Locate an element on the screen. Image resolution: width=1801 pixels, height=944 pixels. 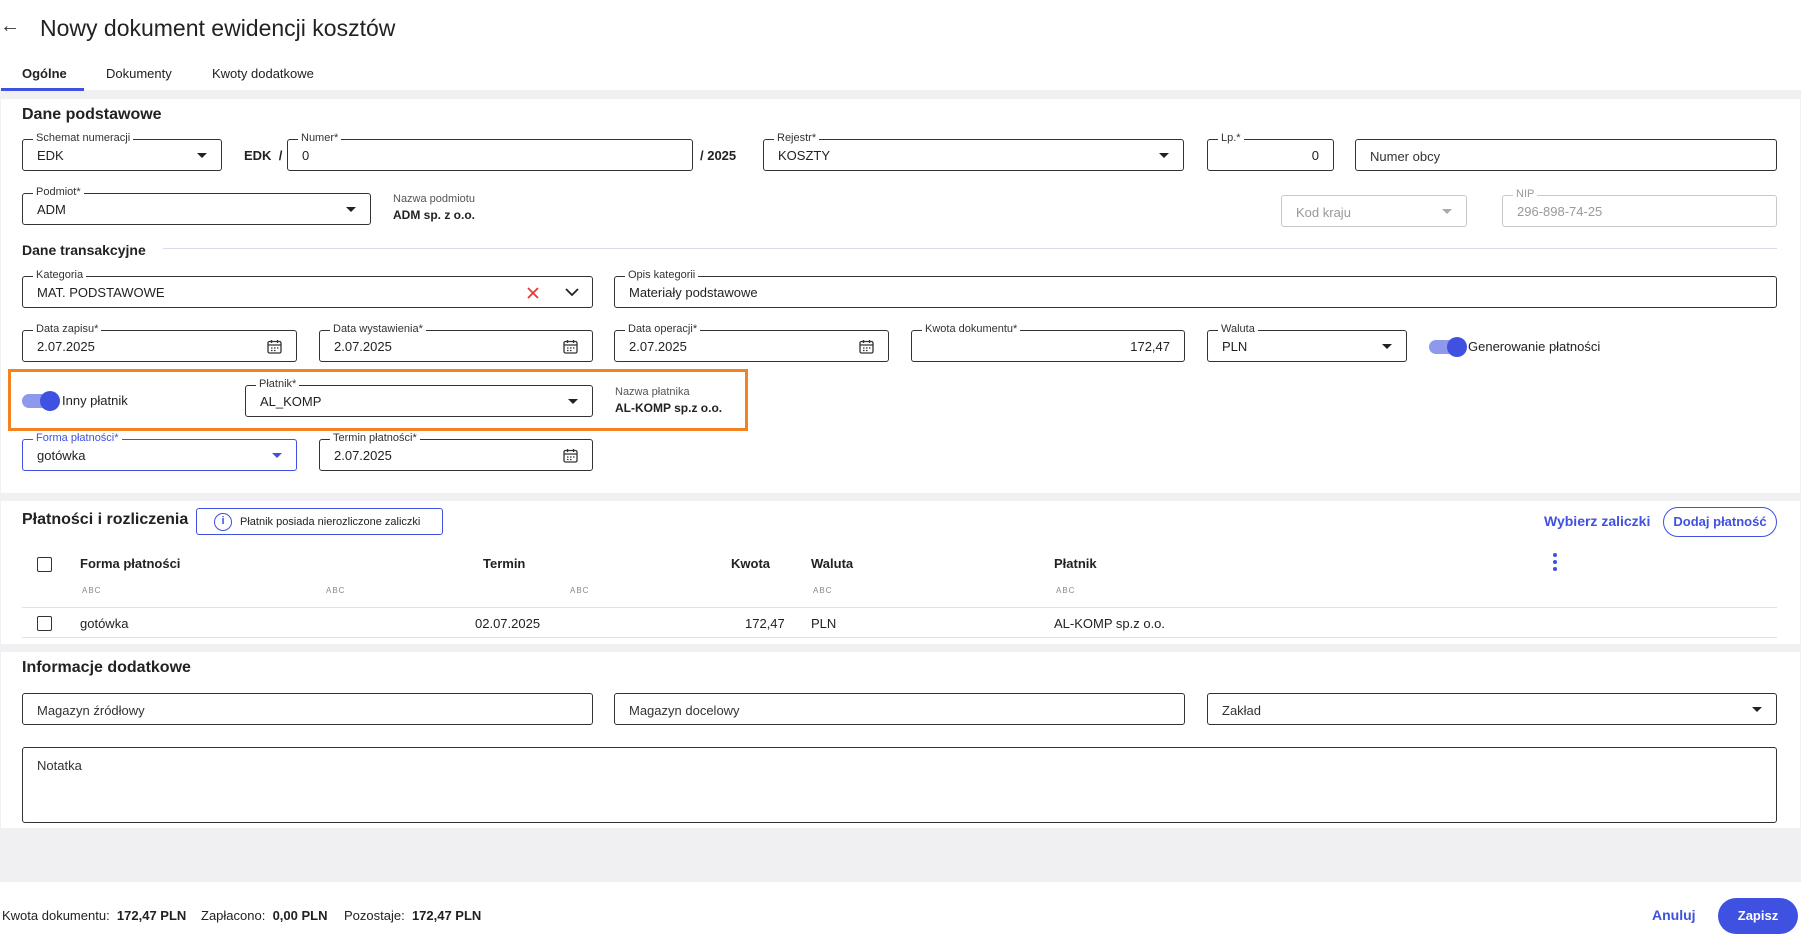
column-header-kwota: Kwota is located at coordinates (750, 563).